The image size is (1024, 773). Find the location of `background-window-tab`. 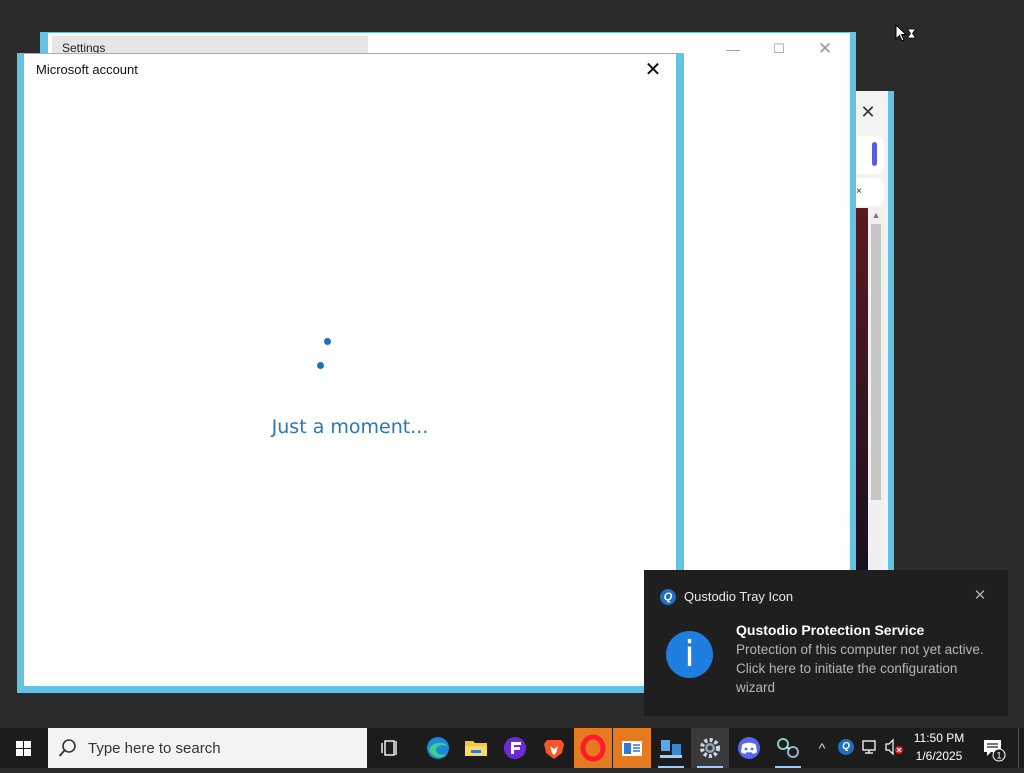

background-window-tab is located at coordinates (870, 155).